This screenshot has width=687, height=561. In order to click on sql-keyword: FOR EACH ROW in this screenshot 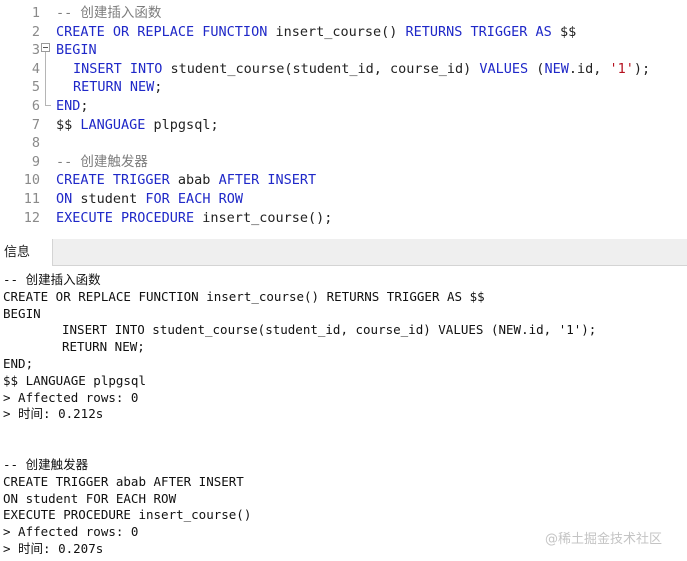, I will do `click(194, 199)`.